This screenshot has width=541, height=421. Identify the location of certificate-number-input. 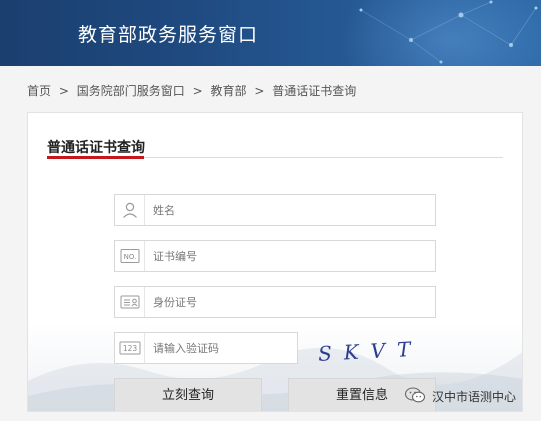
(285, 256).